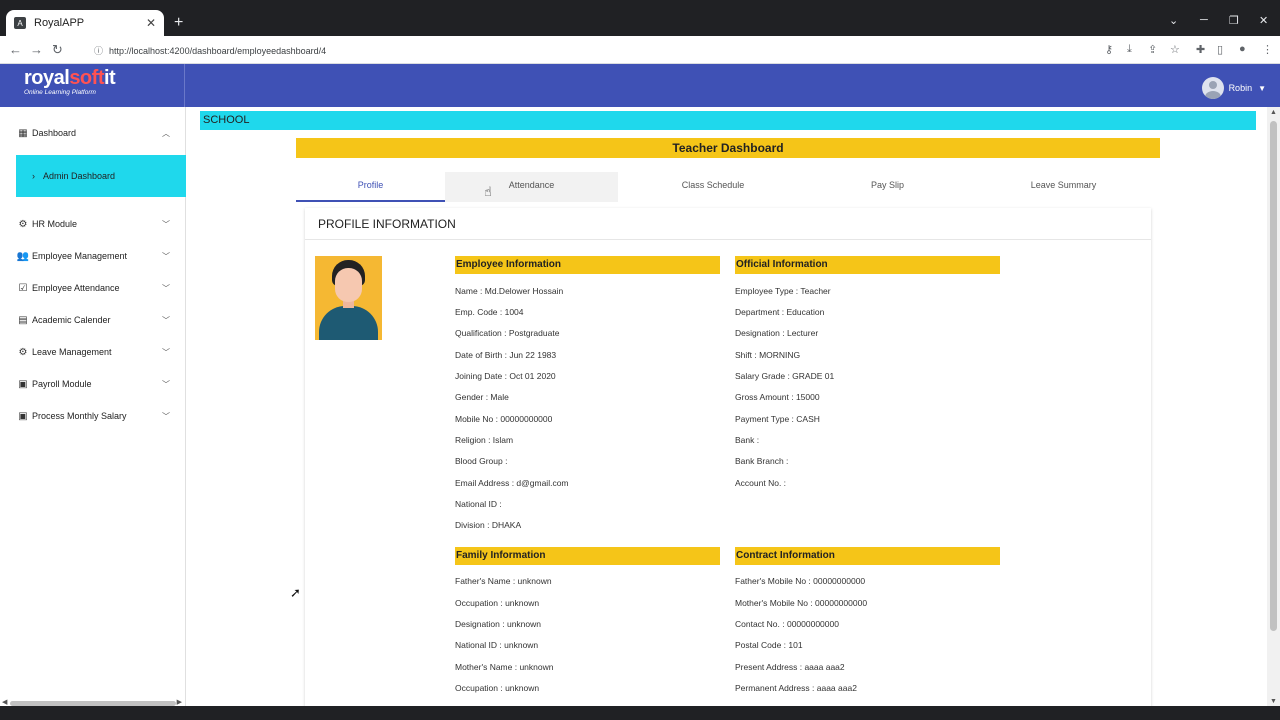 This screenshot has height=720, width=1280. I want to click on bottom-strip, so click(640, 713).